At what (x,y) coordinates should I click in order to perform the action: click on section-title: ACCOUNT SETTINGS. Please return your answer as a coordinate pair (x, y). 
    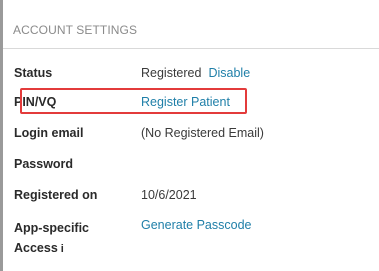
    Looking at the image, I should click on (75, 30).